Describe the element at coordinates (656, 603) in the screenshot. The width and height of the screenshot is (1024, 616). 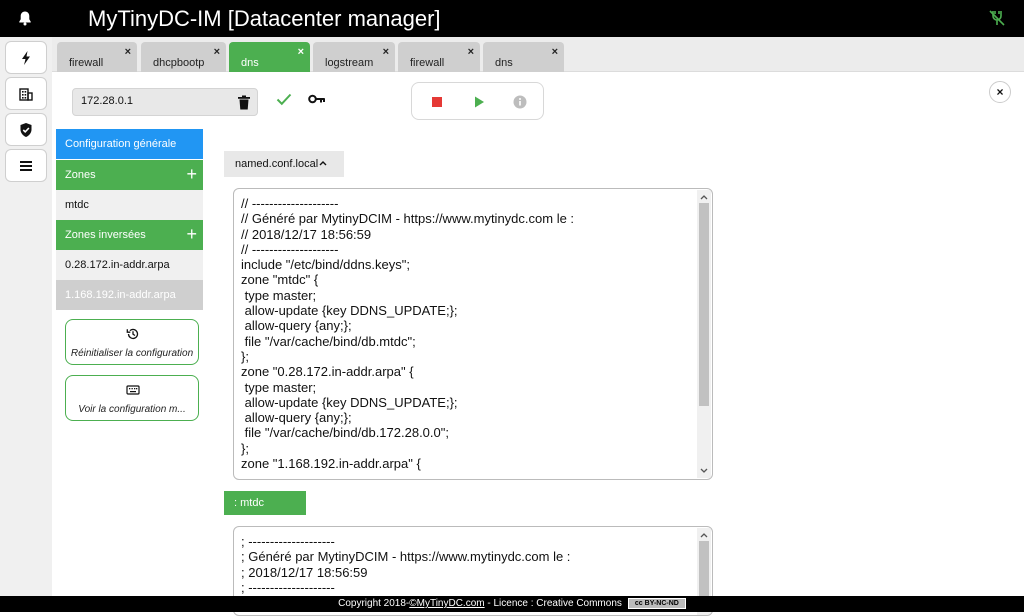
I see `cc-license-badge: cc BY-NC-ND` at that location.